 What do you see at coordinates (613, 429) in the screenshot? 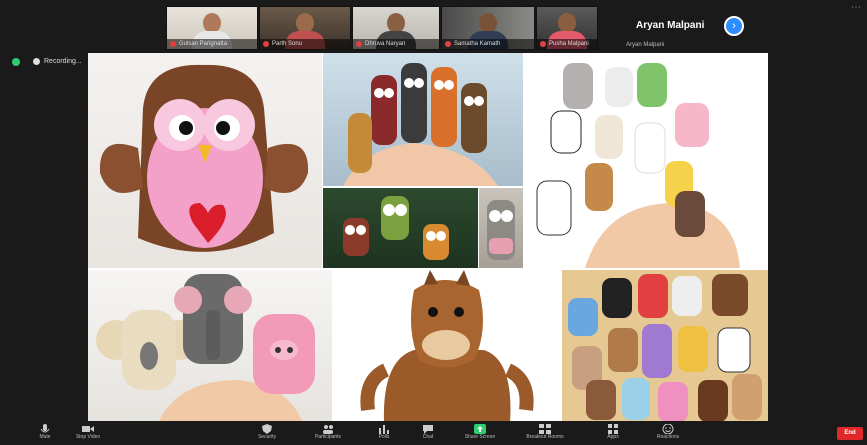
I see `apps-icon` at bounding box center [613, 429].